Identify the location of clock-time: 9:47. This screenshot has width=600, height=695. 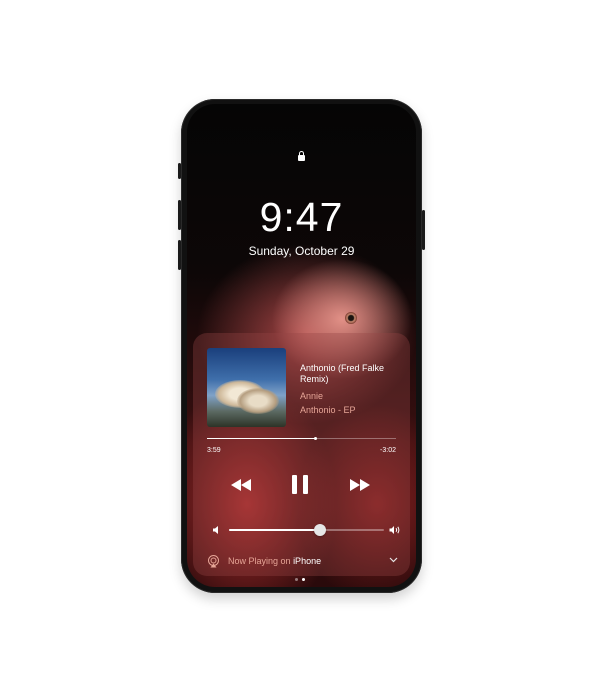
(301, 217).